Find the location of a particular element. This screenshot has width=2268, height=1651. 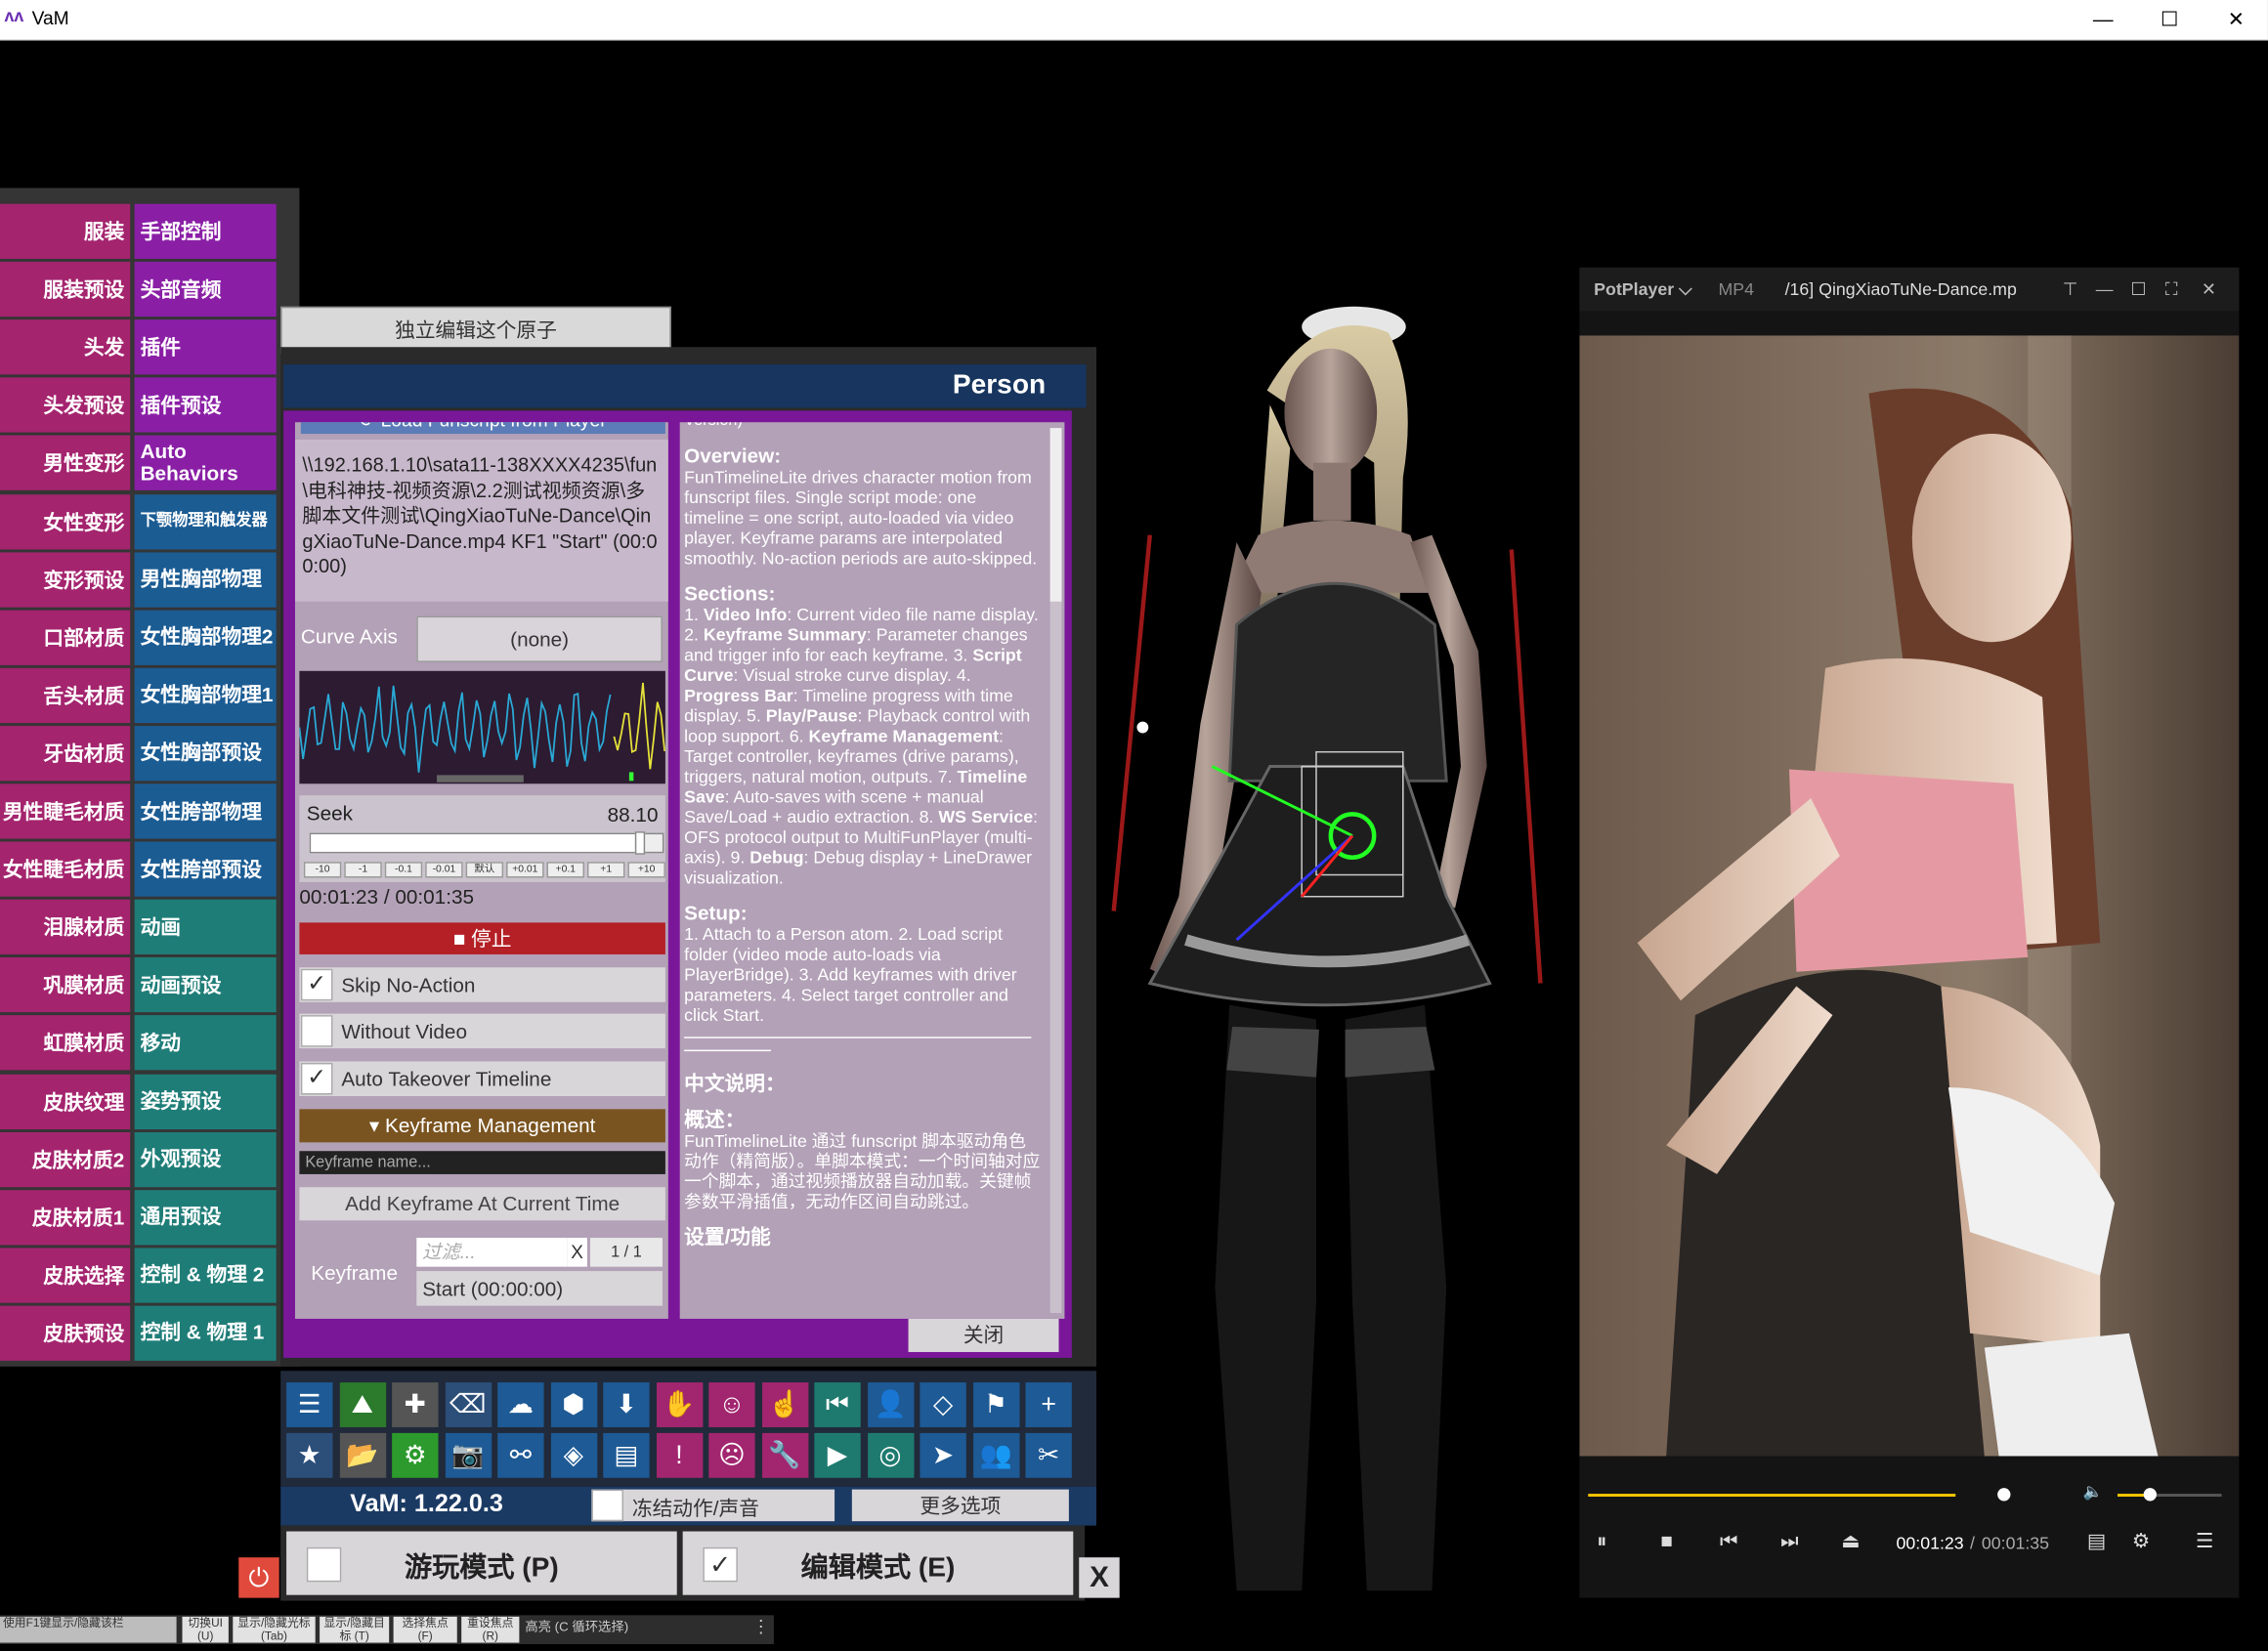

left-menu-item: 头发 is located at coordinates (65, 347).